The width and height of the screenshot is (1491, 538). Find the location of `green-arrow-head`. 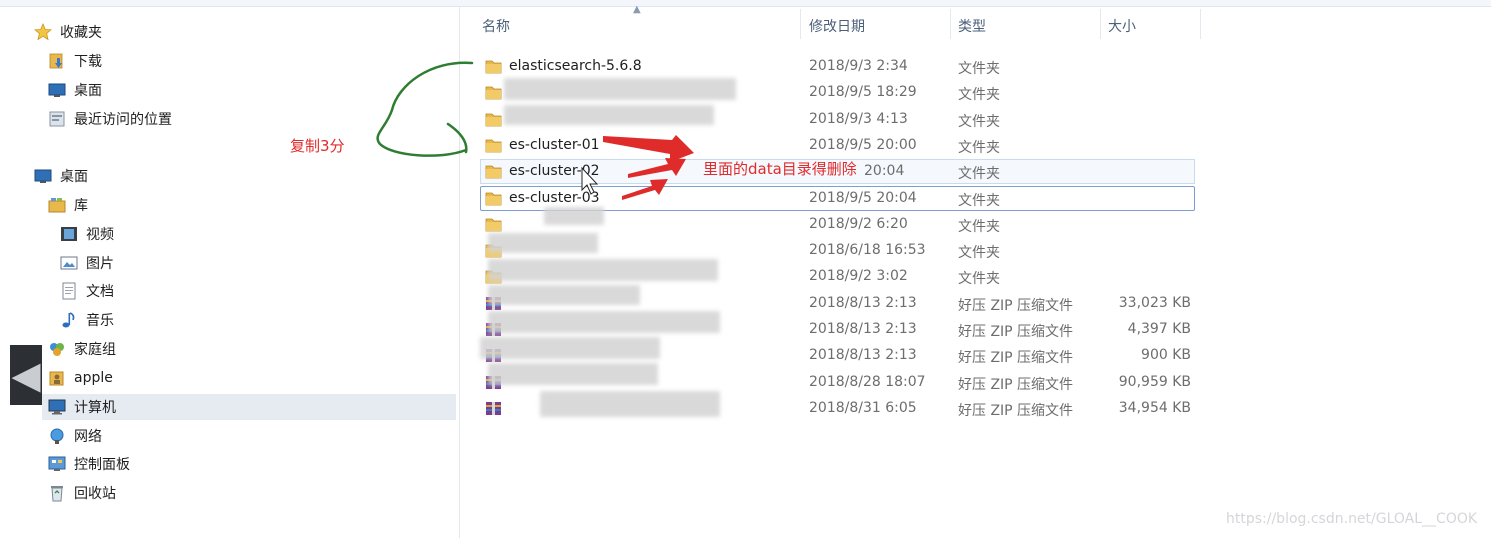

green-arrow-head is located at coordinates (457, 138).